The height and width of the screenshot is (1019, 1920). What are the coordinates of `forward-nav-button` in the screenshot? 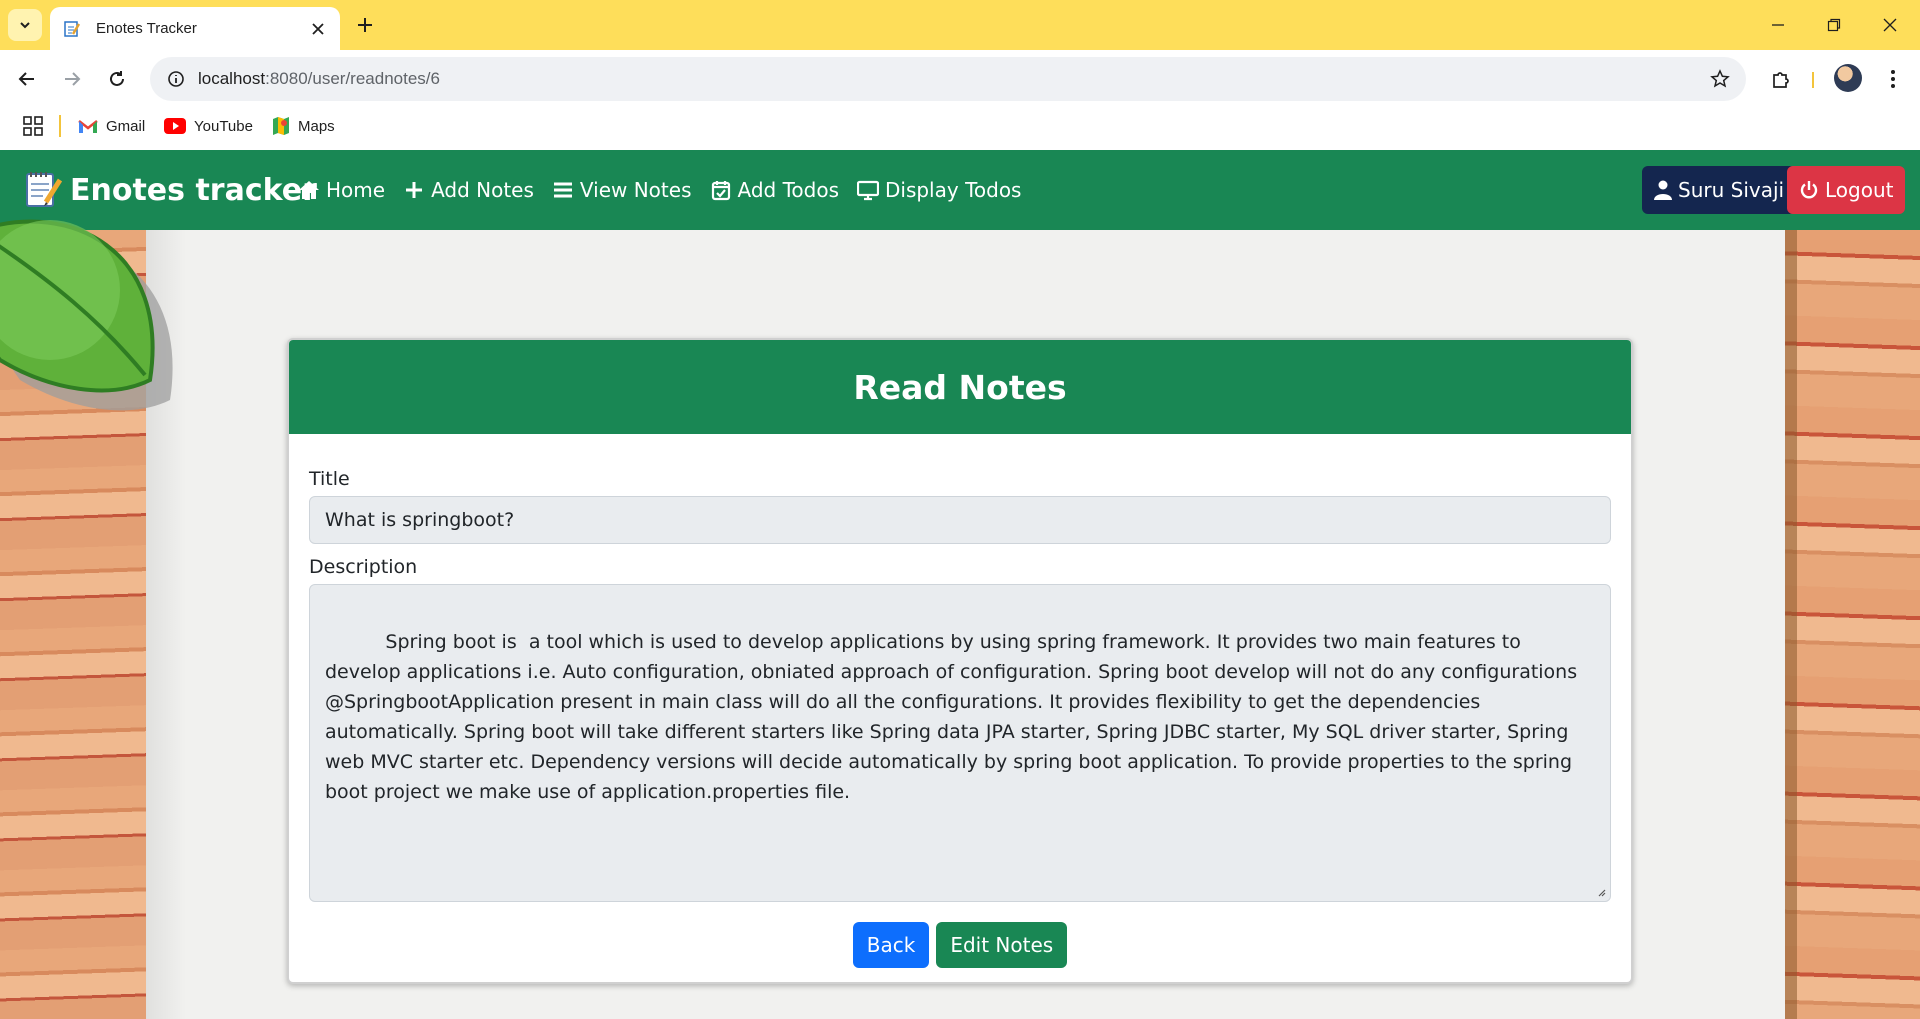 It's located at (72, 79).